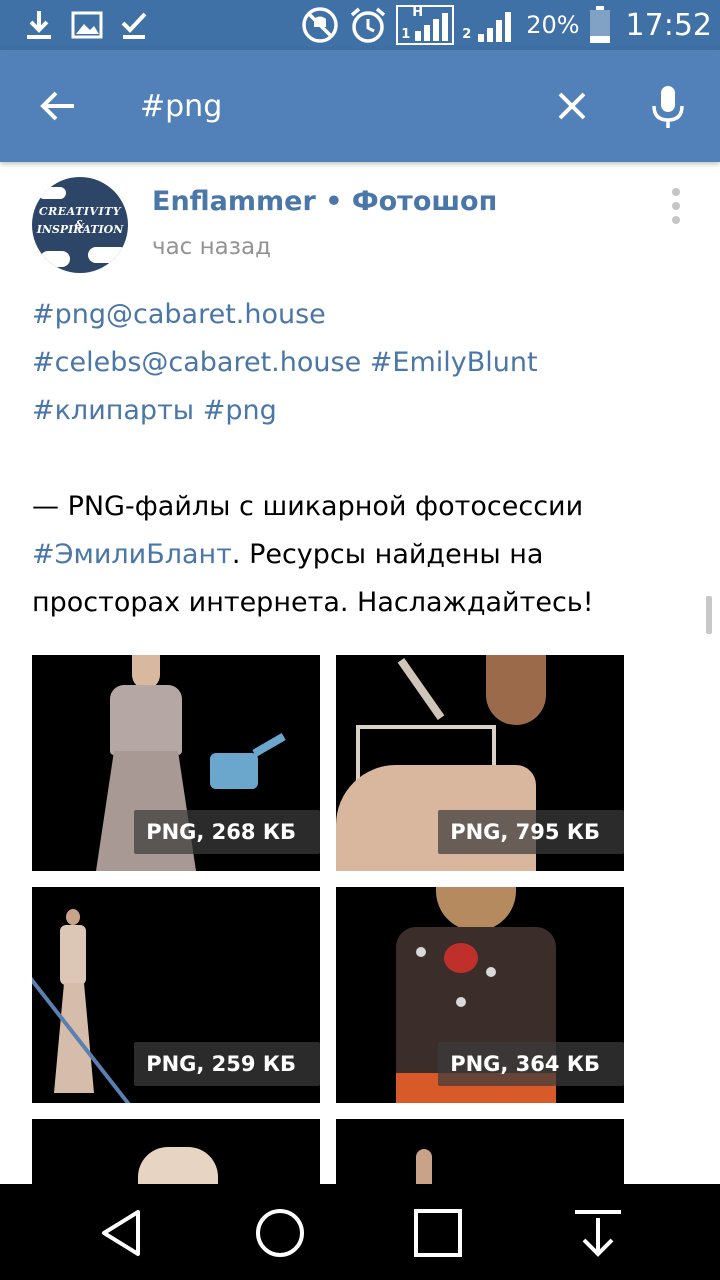 This screenshot has height=1280, width=720. Describe the element at coordinates (406, 34) in the screenshot. I see `sim1-number: 1` at that location.